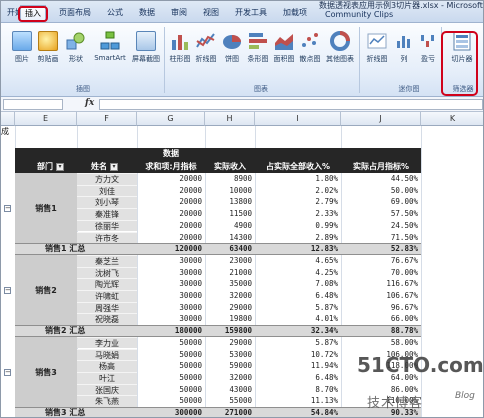 The image size is (484, 418). Describe the element at coordinates (230, 179) in the screenshot. I see `income-cell: 8900` at that location.